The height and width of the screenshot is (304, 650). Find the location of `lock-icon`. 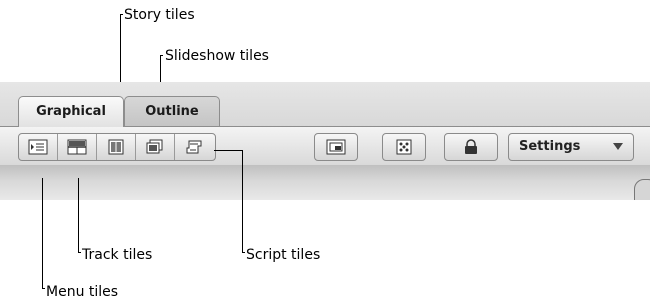

lock-icon is located at coordinates (471, 146).